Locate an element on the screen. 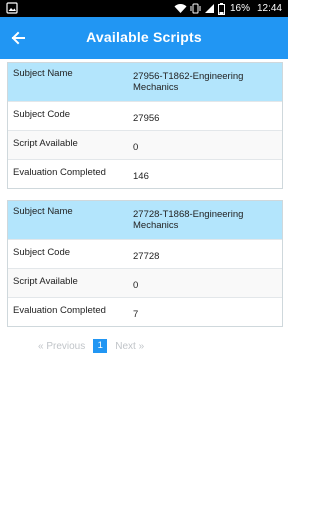  subject-name-value: 27728-T1868-Engineering Mechanics is located at coordinates (188, 220).